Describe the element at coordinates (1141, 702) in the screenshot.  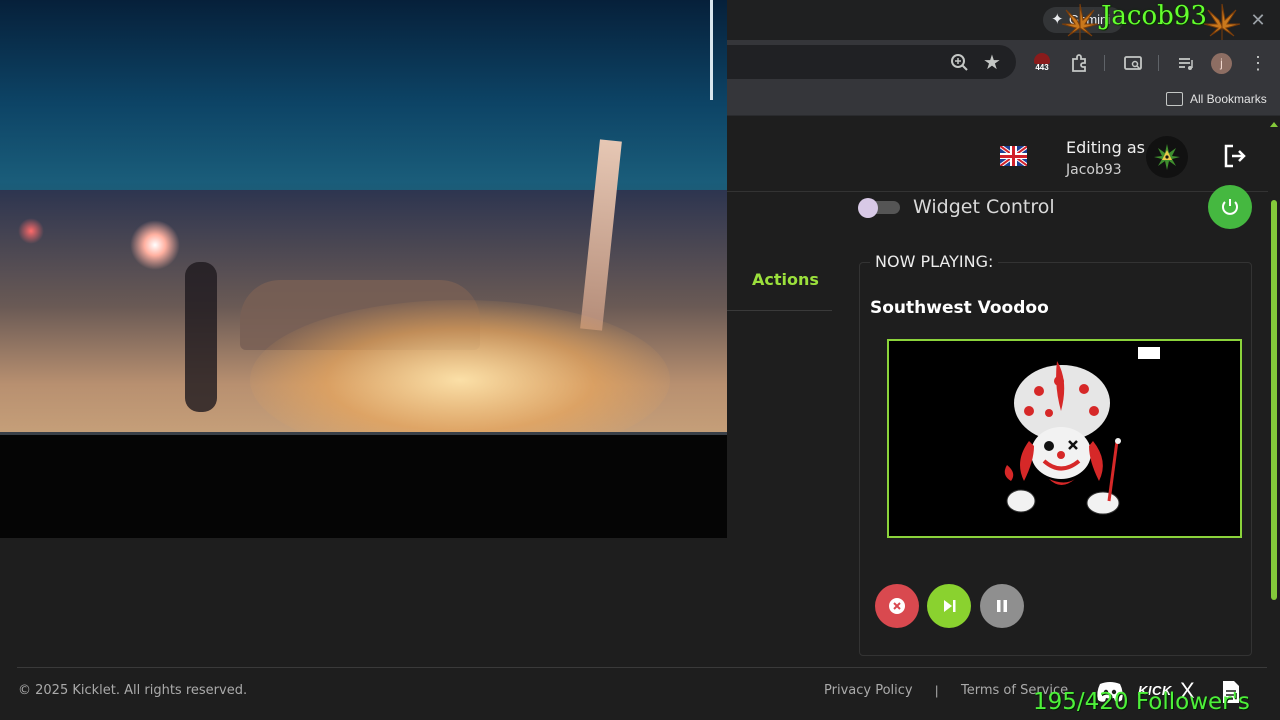
I see `follower-goal-counter: 195/420 Follower's` at that location.